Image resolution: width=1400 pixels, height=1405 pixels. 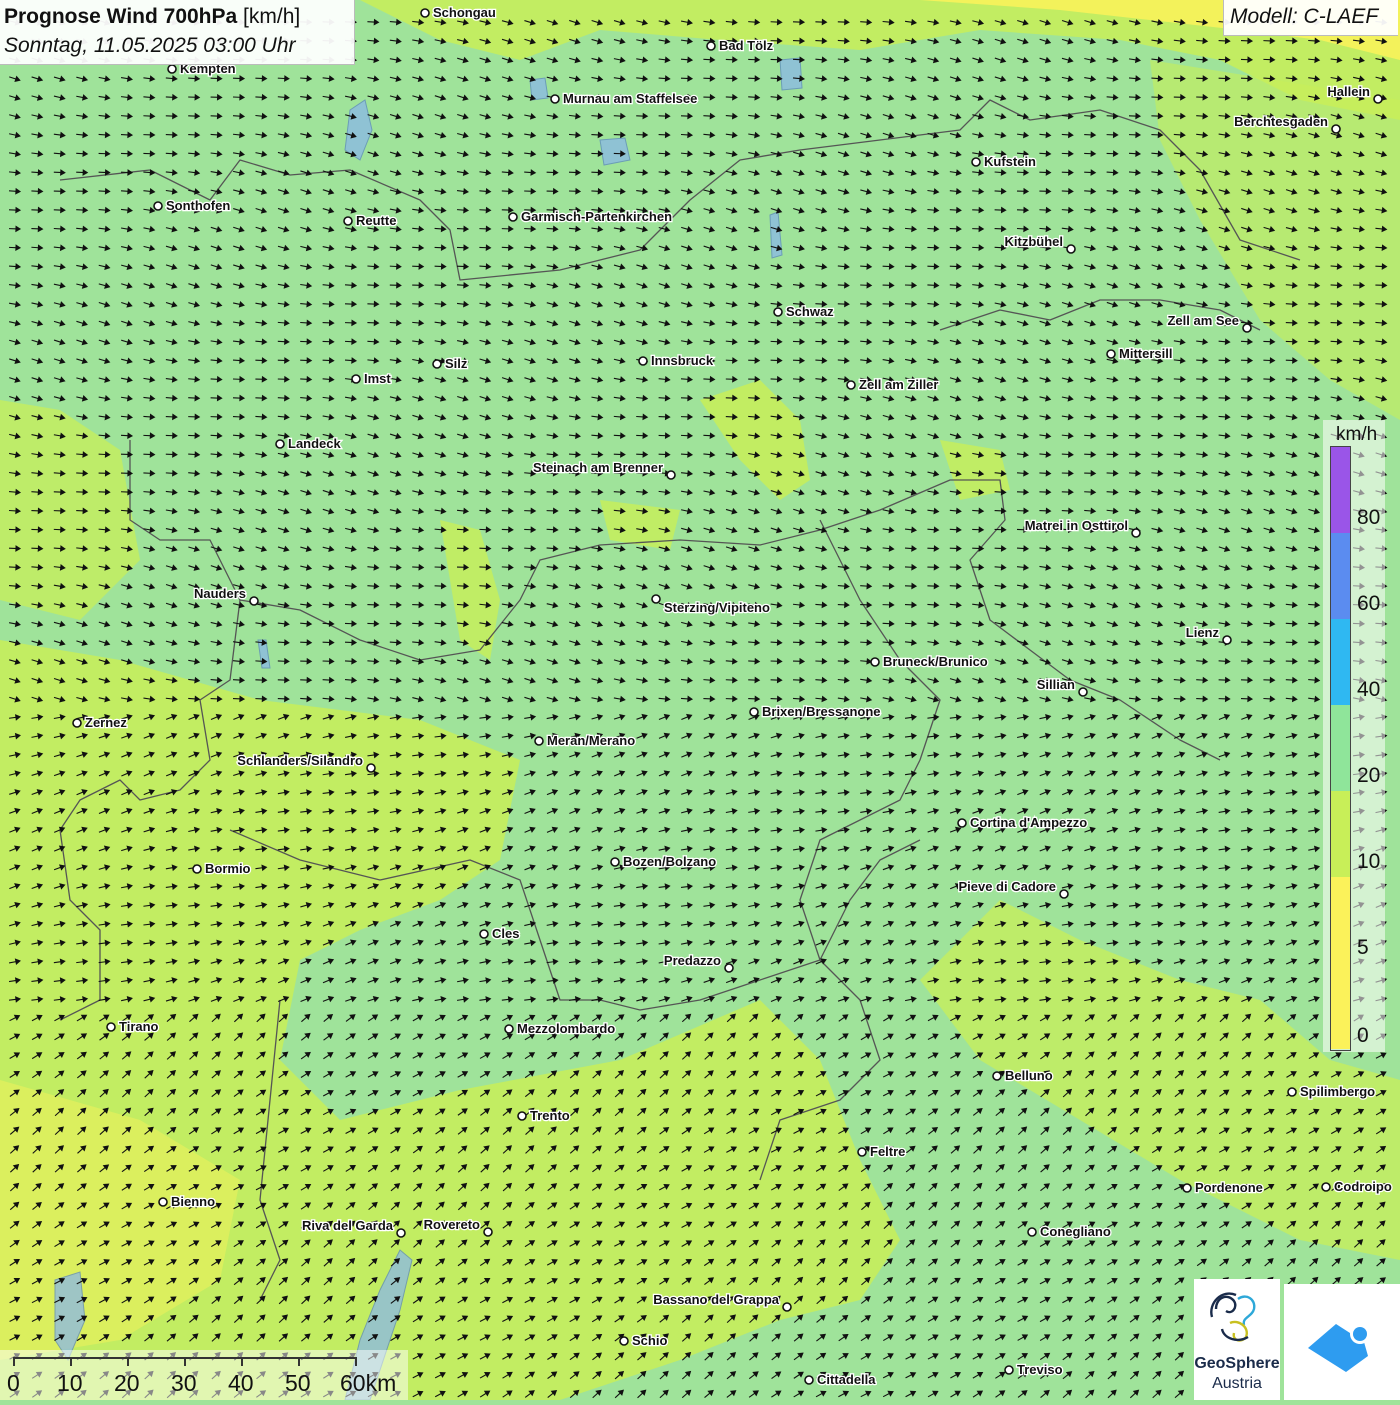 I want to click on city-label: Landeck, so click(x=315, y=443).